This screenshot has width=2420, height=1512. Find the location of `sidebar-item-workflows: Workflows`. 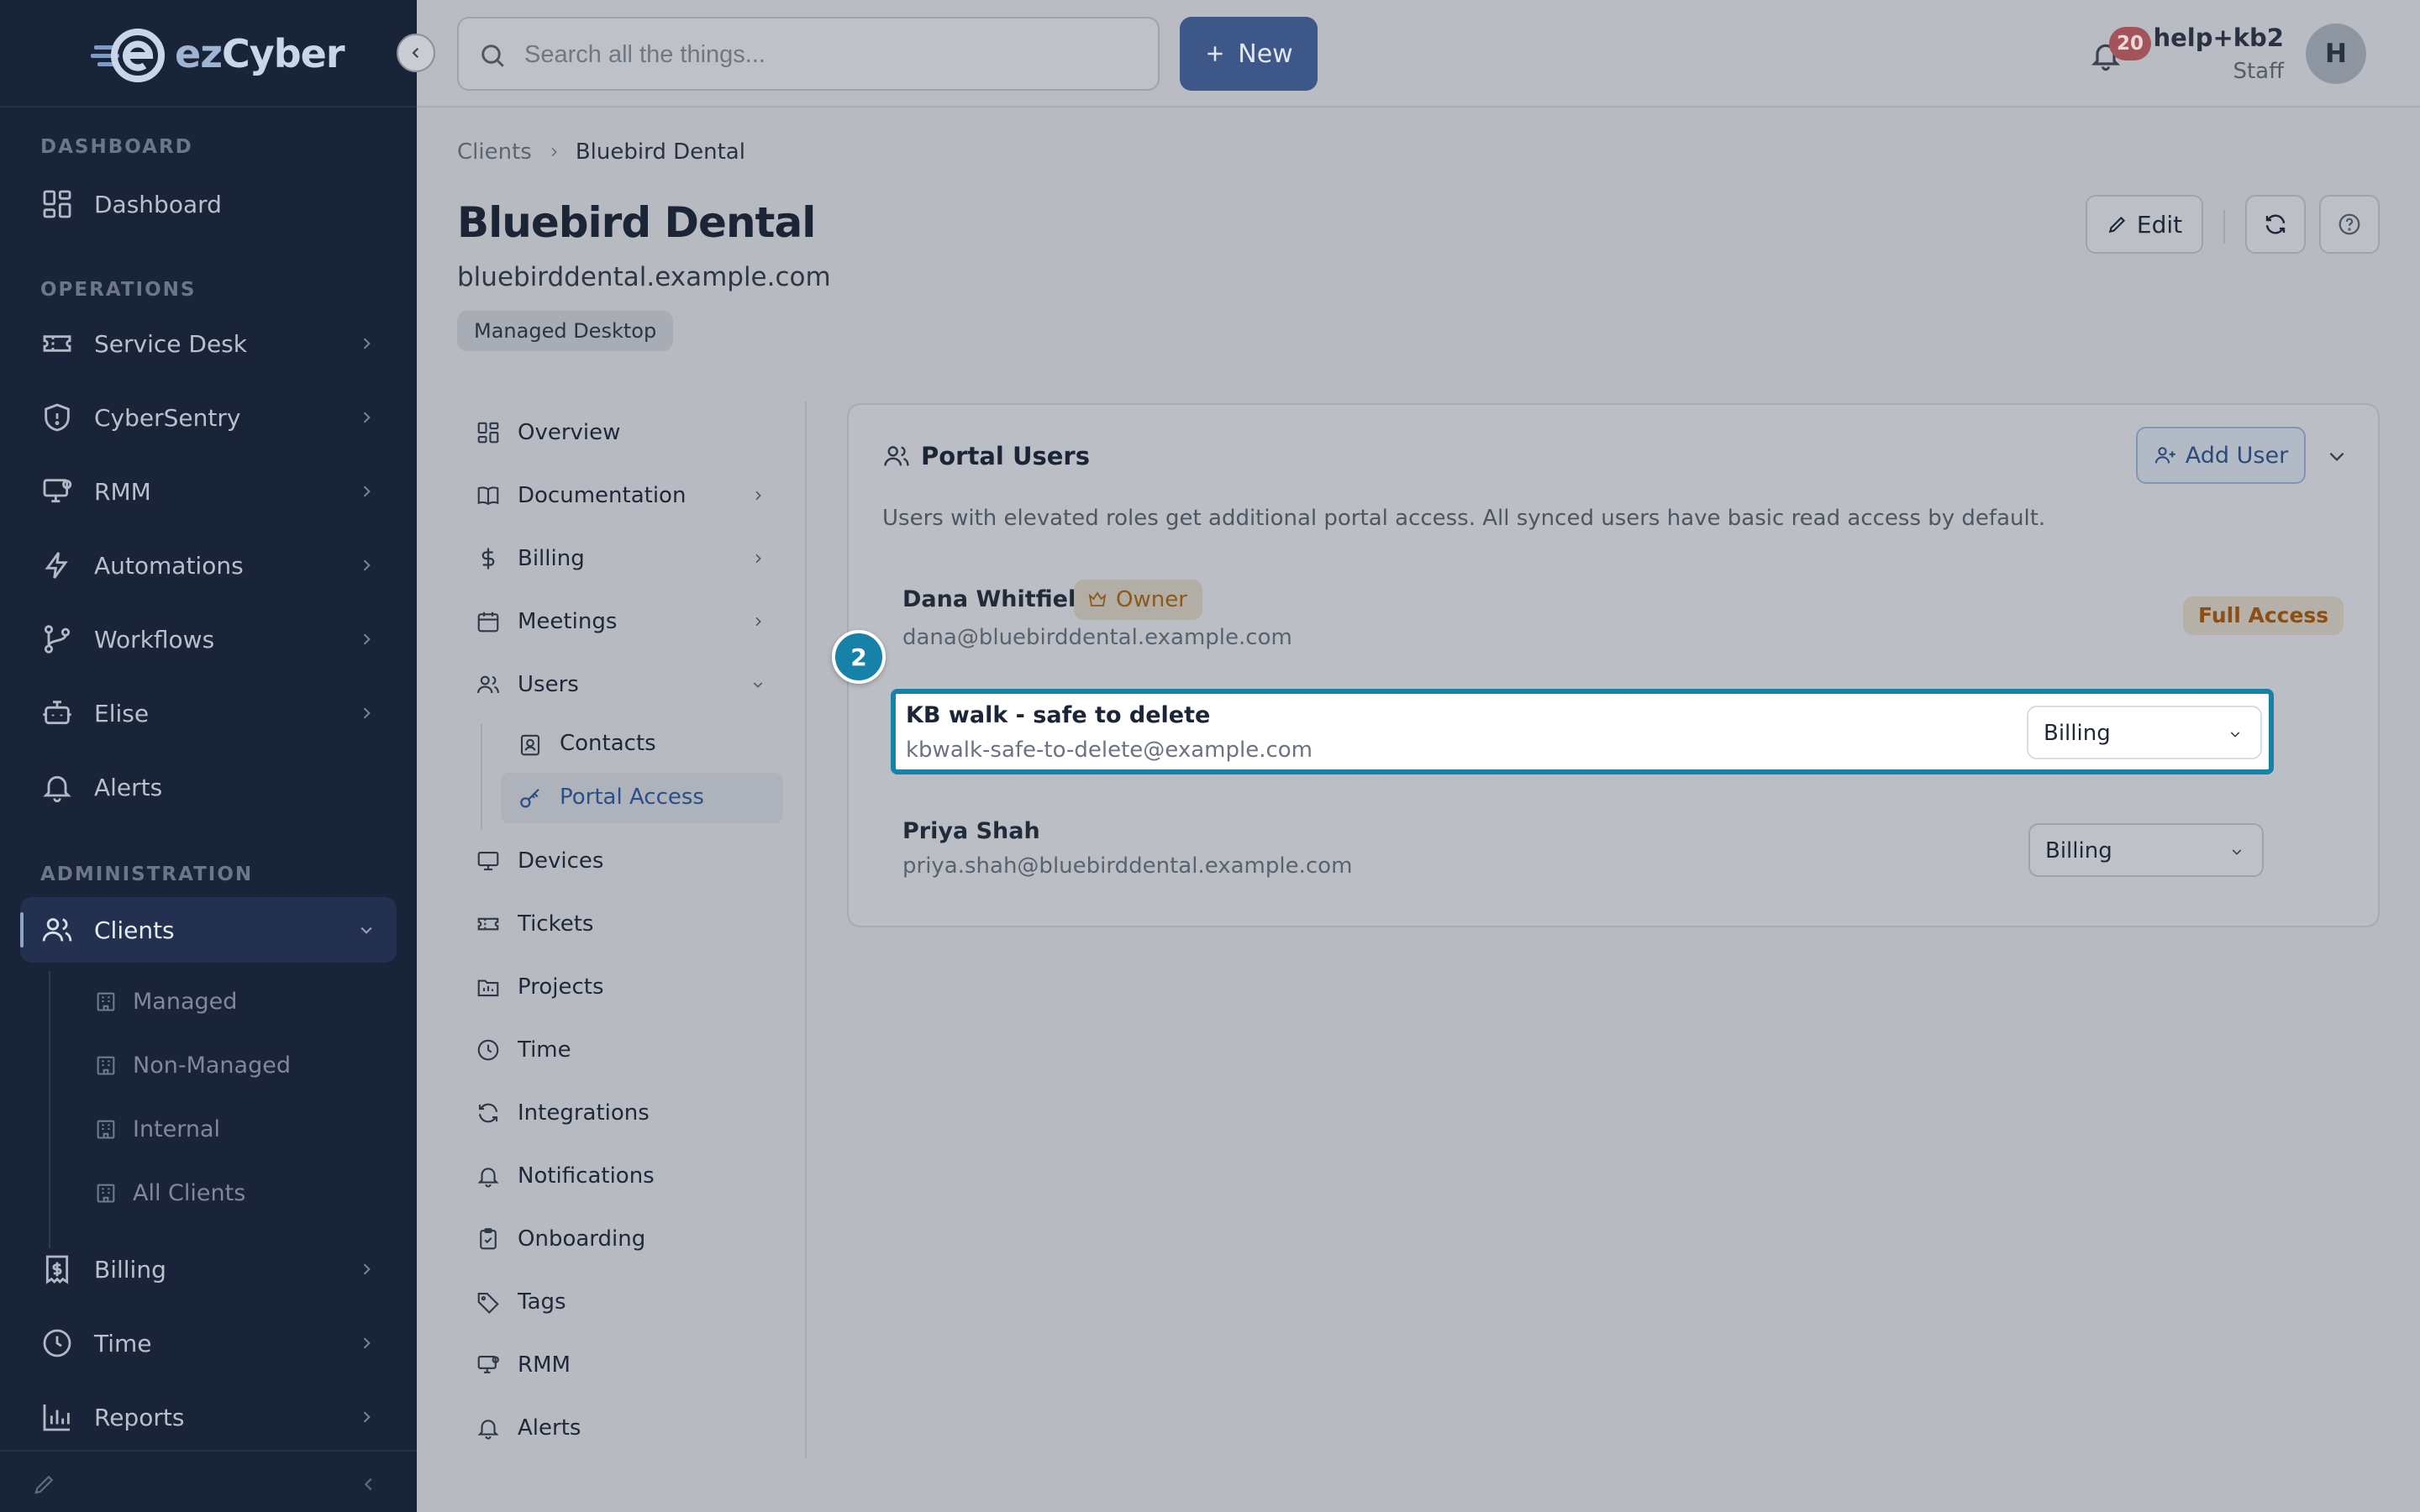

sidebar-item-workflows: Workflows is located at coordinates (208, 639).